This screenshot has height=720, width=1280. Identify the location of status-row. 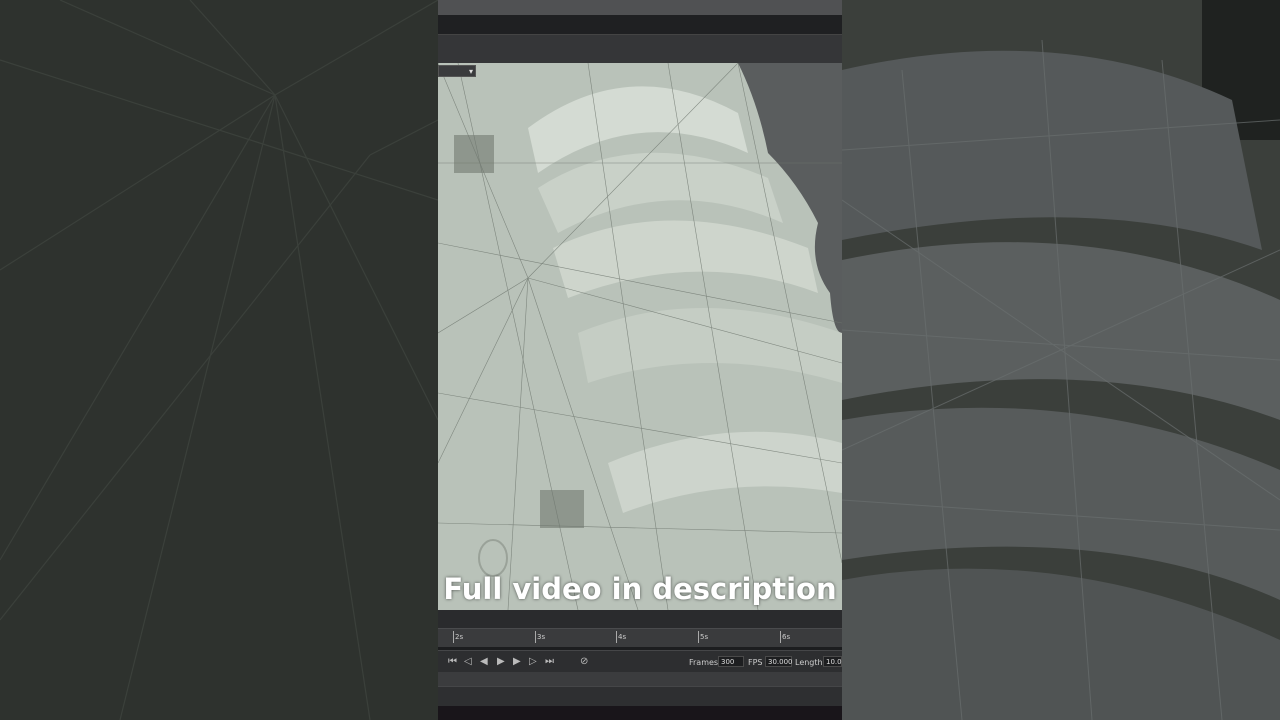
(640, 679).